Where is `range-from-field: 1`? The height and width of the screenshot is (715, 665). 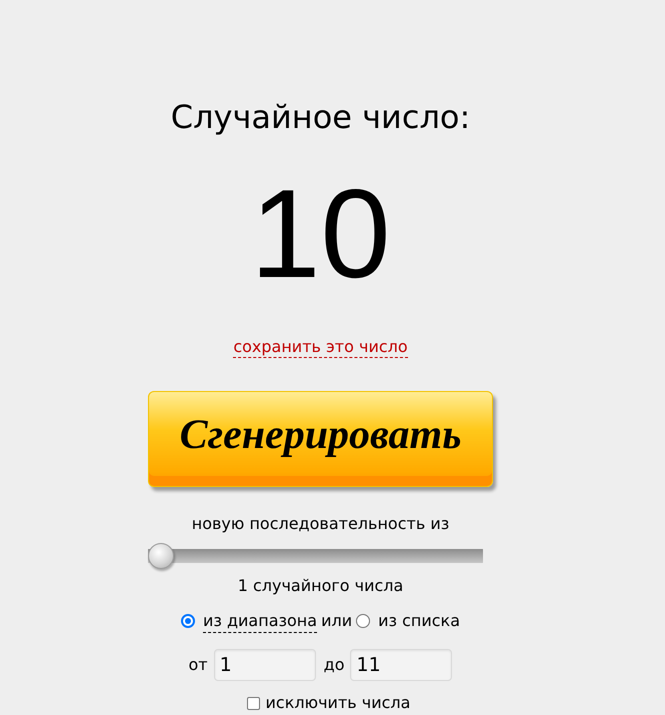
range-from-field: 1 is located at coordinates (265, 665).